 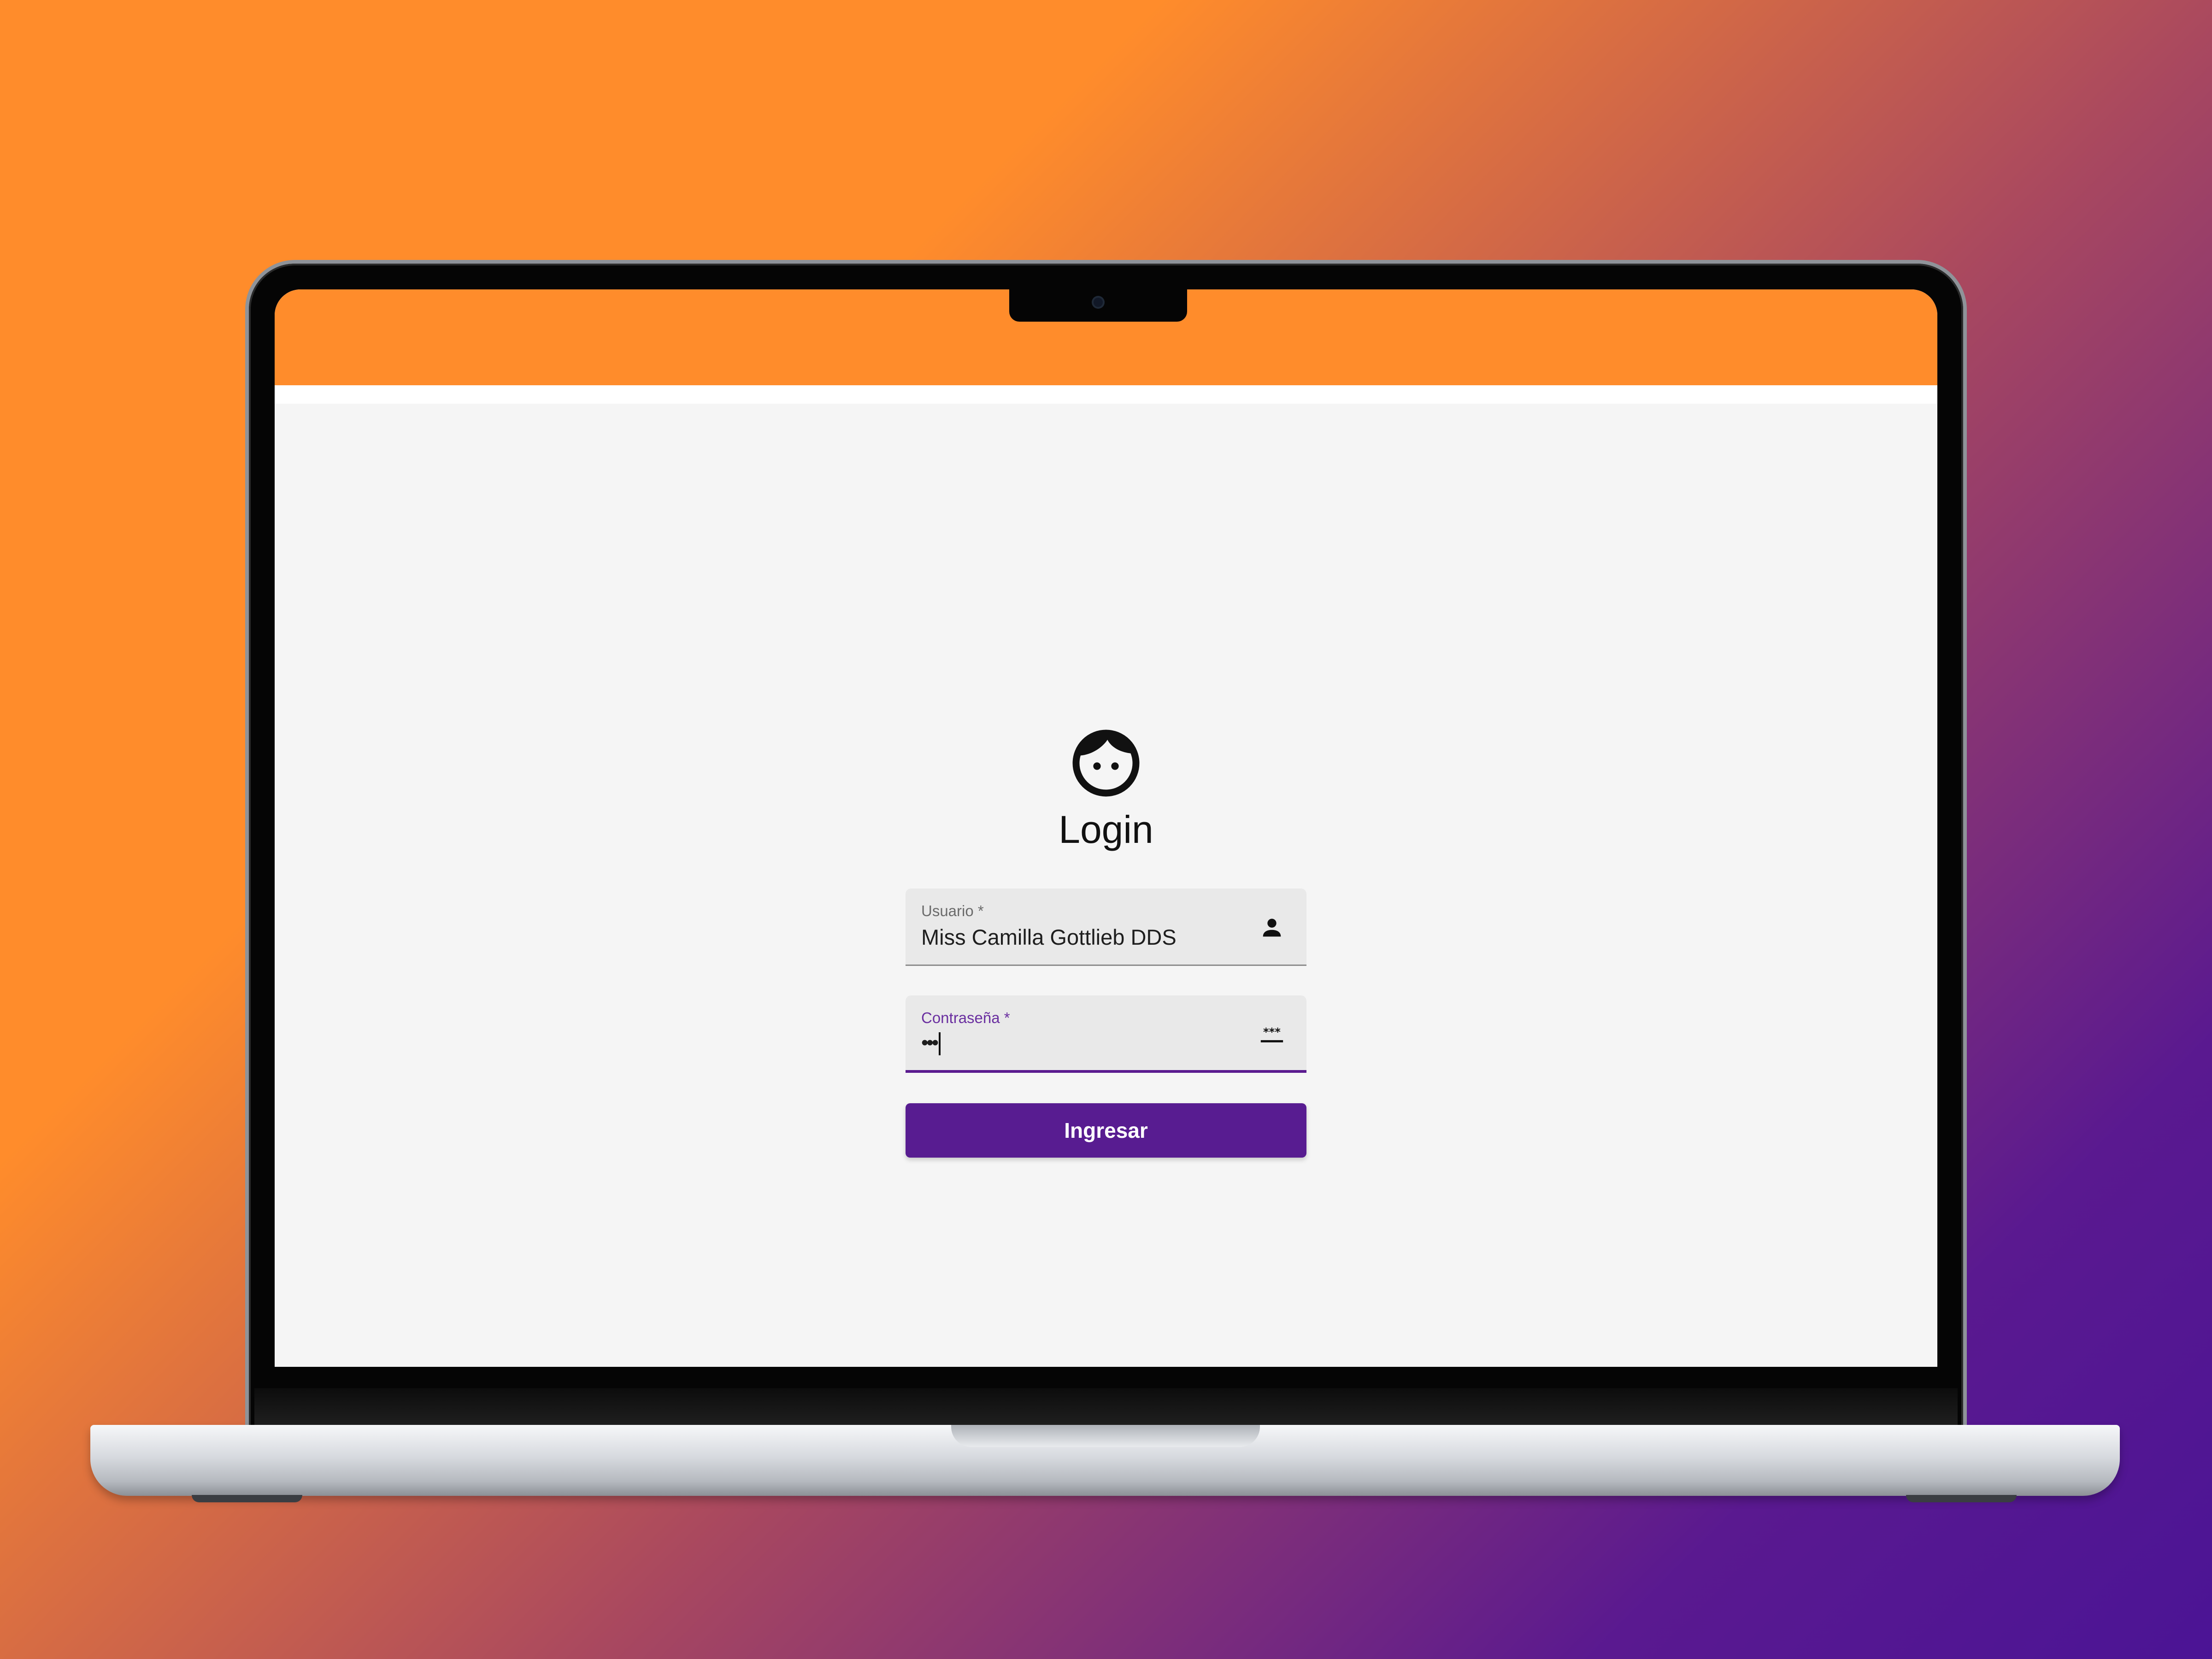 I want to click on camera-lens, so click(x=1098, y=302).